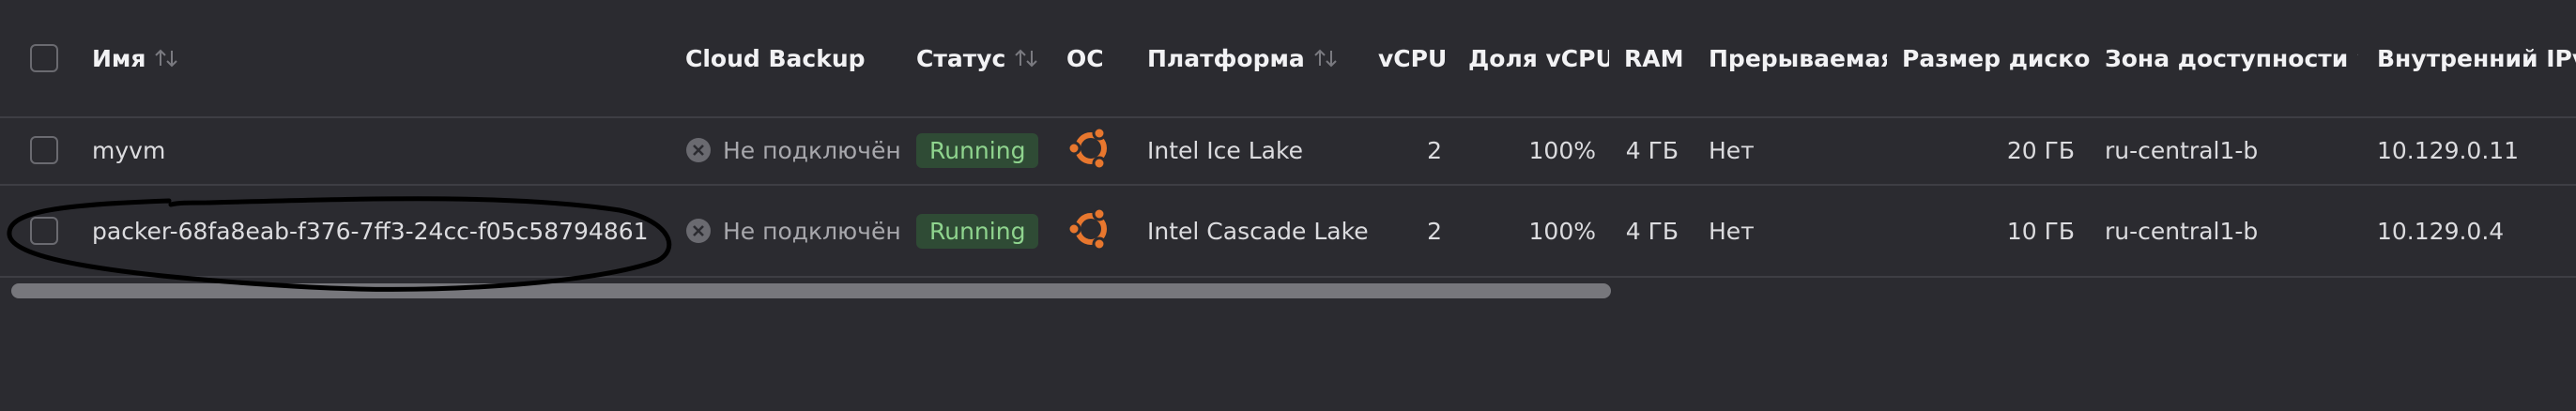 Image resolution: width=2576 pixels, height=411 pixels. I want to click on header-cloud-backup-label: Cloud Backup, so click(775, 58).